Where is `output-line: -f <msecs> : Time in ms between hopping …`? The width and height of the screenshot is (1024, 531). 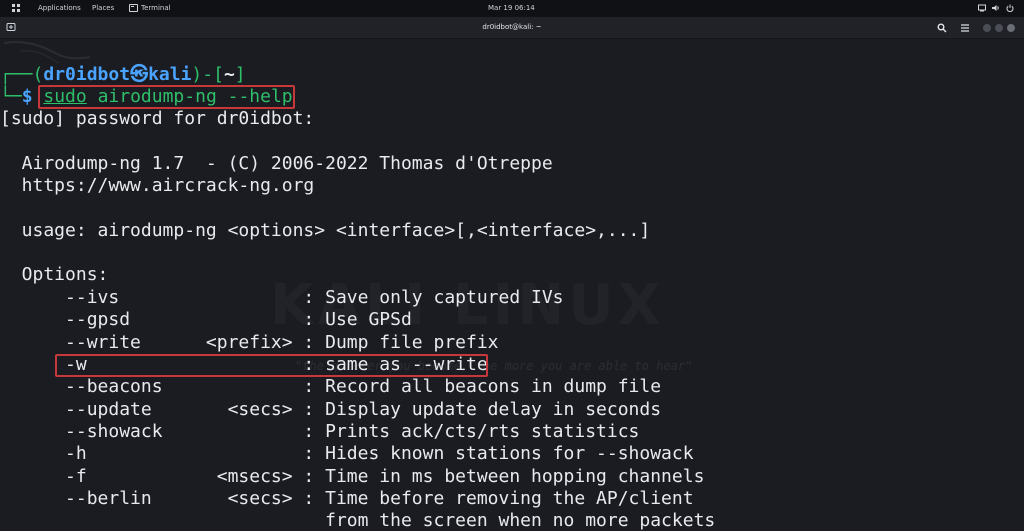 output-line: -f <msecs> : Time in ms between hopping … is located at coordinates (352, 476).